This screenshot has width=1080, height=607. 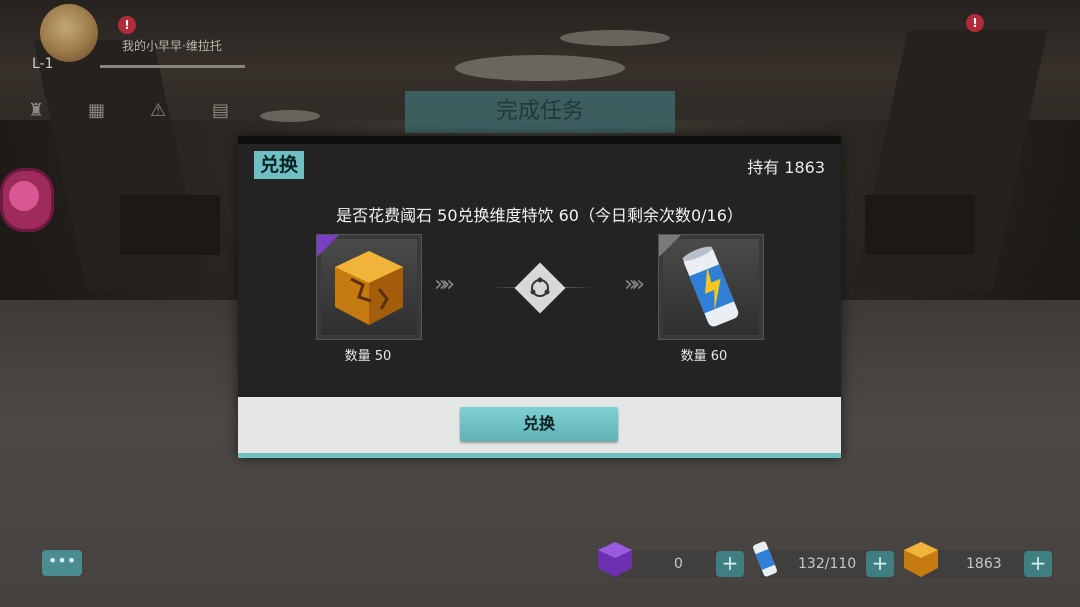 I want to click on owned-count: 持有 1863, so click(x=786, y=167).